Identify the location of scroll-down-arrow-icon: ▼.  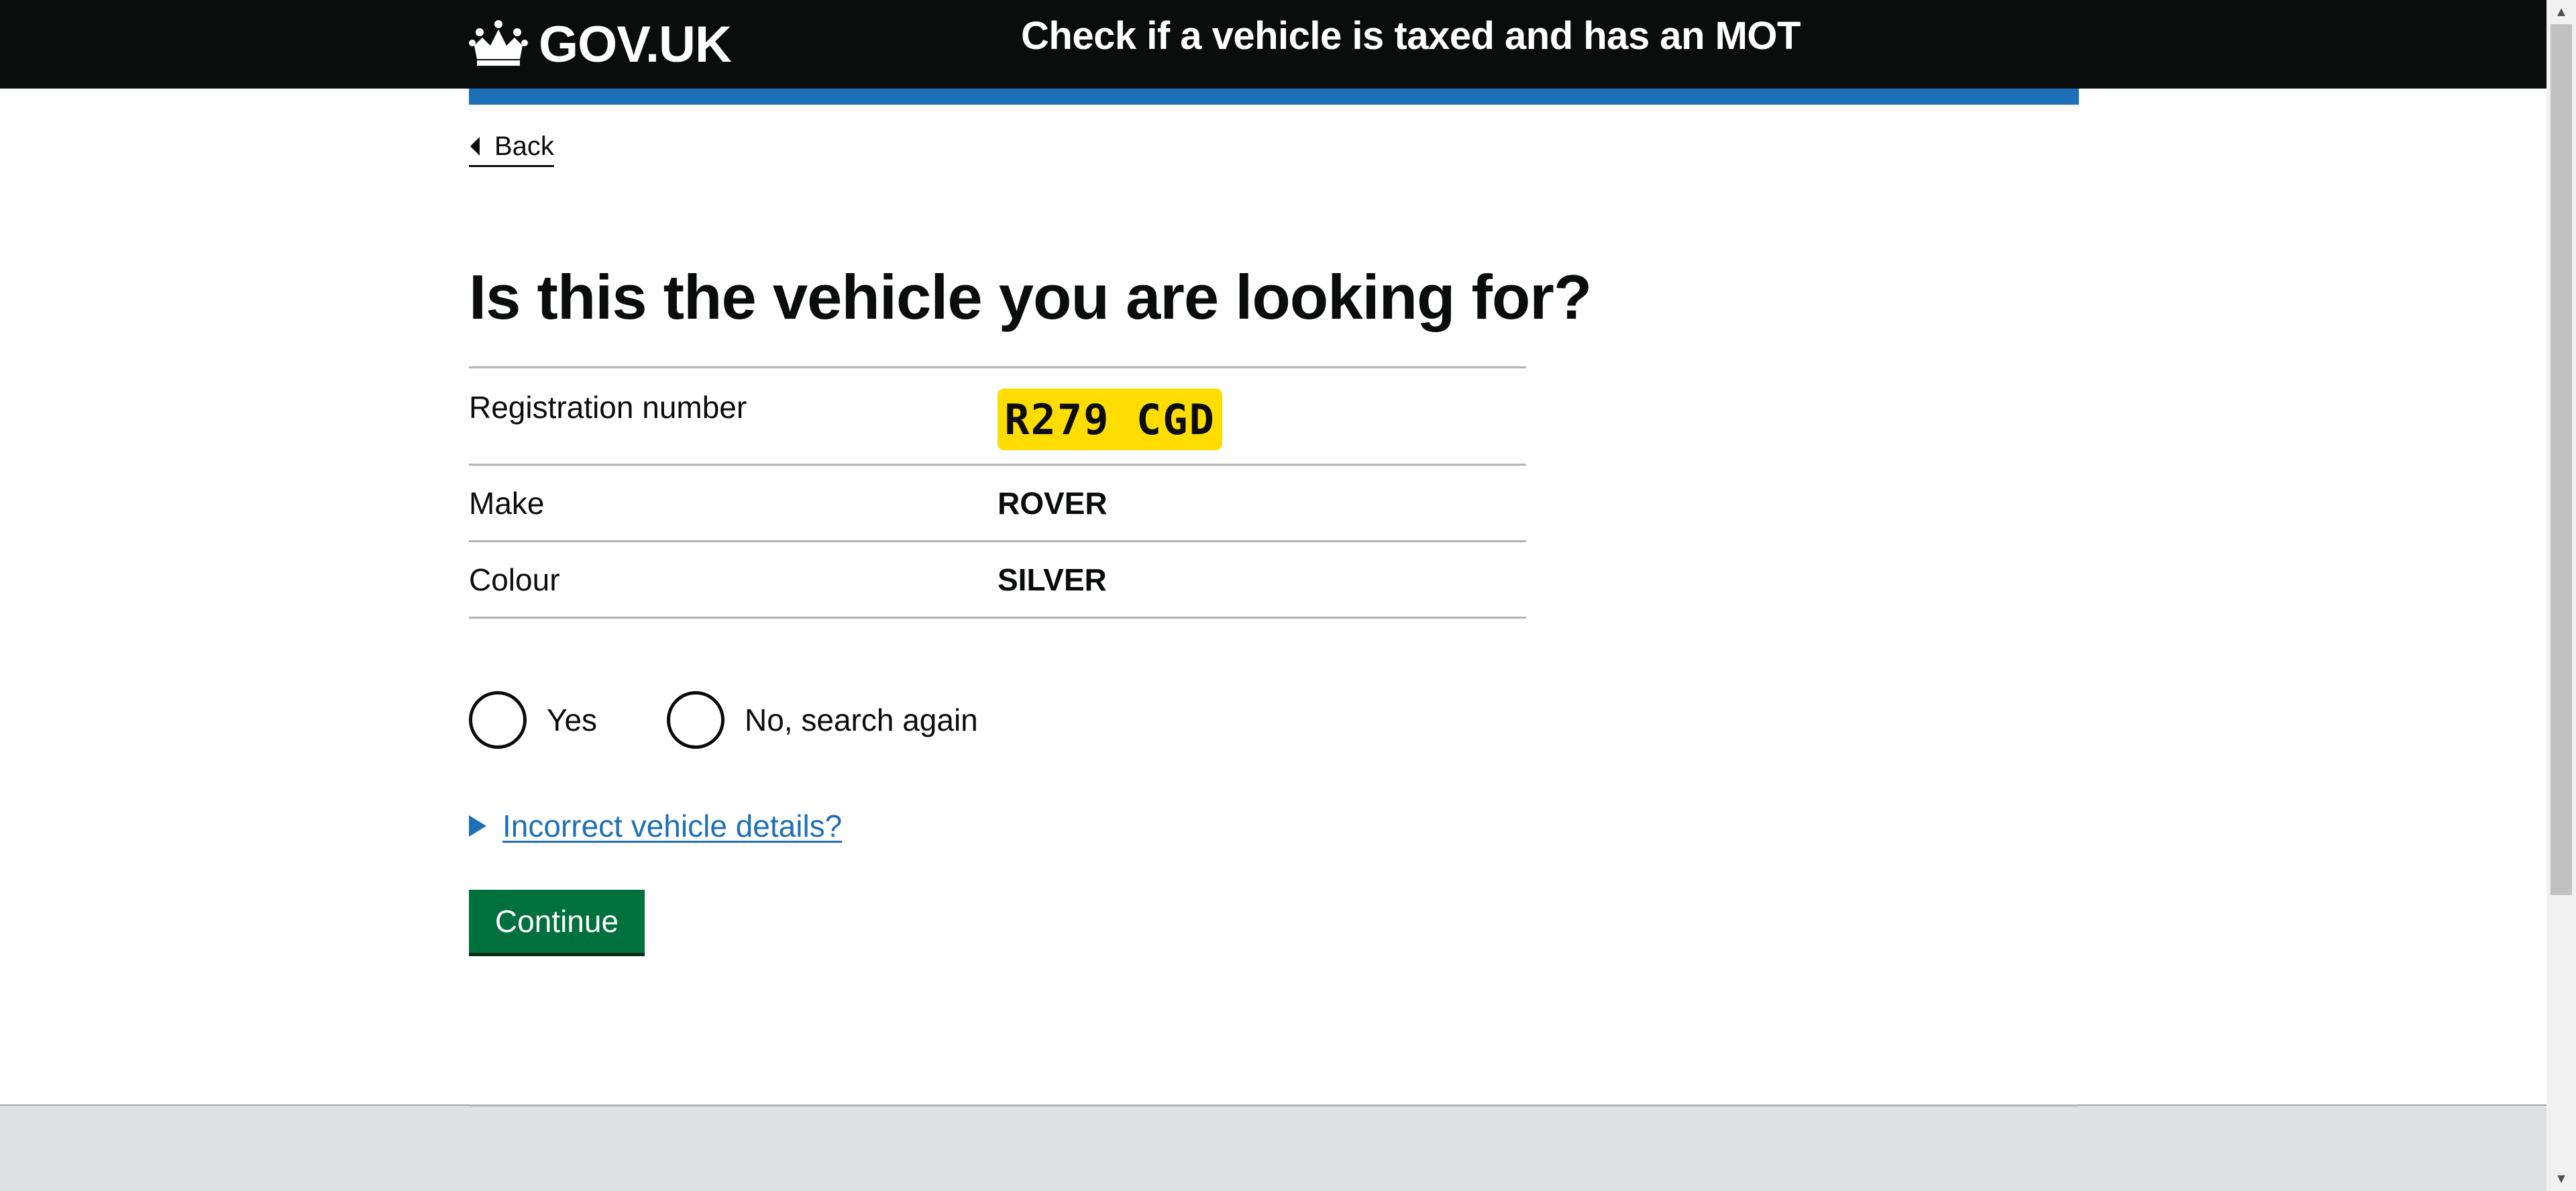
(2561, 1179).